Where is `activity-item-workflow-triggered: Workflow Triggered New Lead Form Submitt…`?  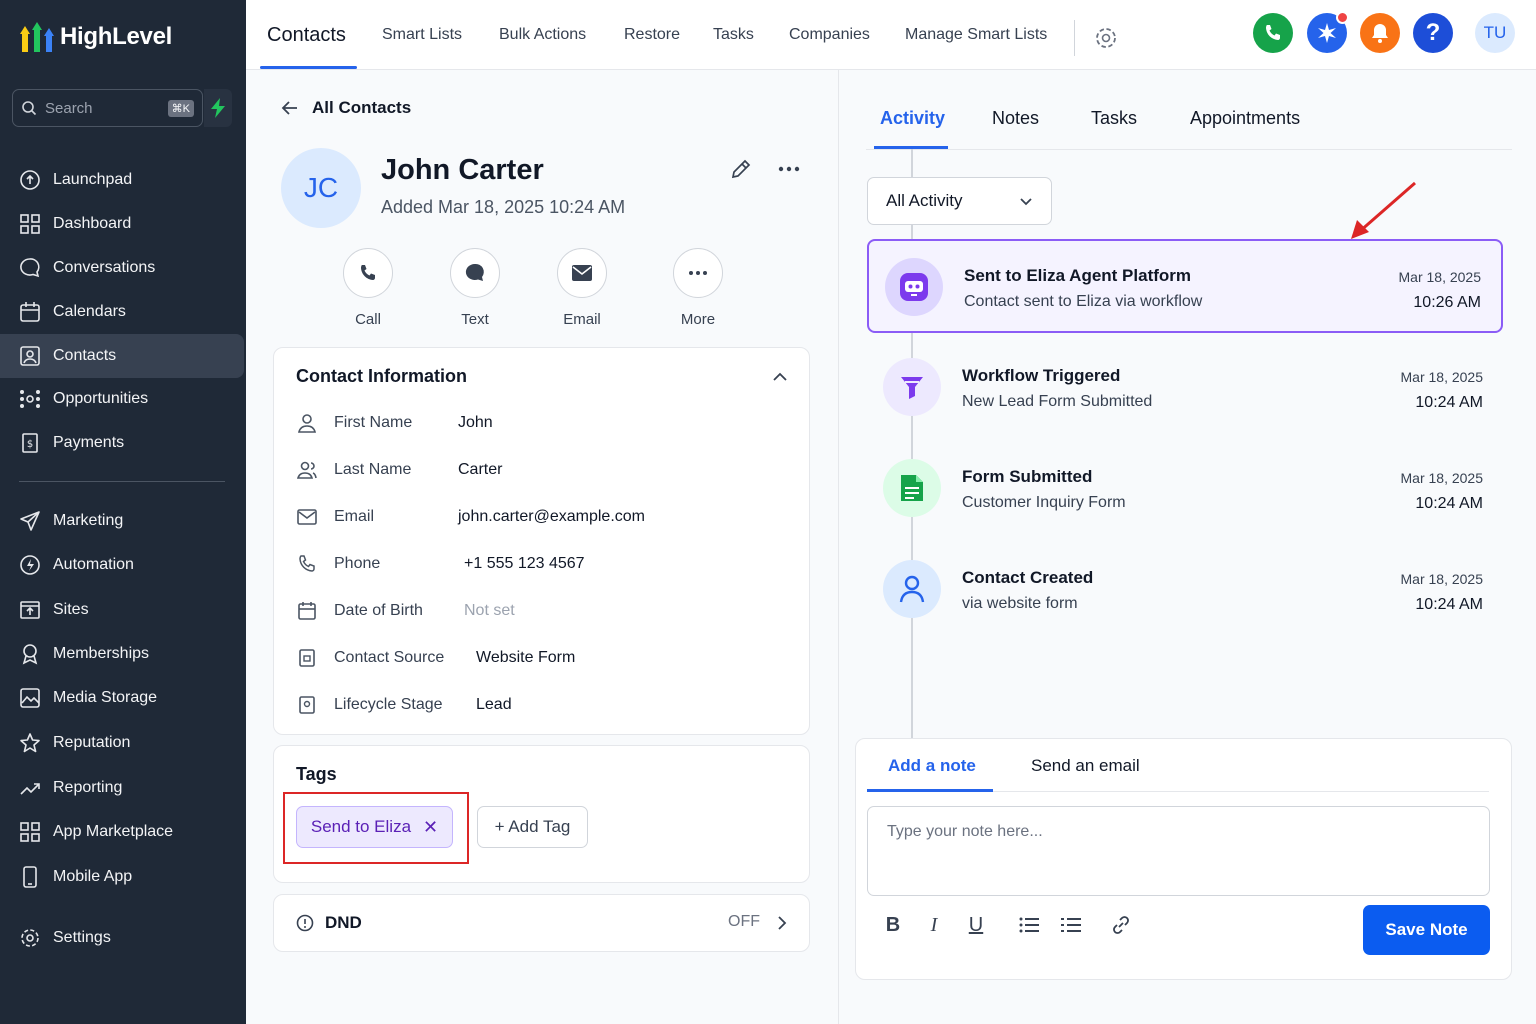
activity-item-workflow-triggered: Workflow Triggered New Lead Form Submitt… is located at coordinates (1185, 388).